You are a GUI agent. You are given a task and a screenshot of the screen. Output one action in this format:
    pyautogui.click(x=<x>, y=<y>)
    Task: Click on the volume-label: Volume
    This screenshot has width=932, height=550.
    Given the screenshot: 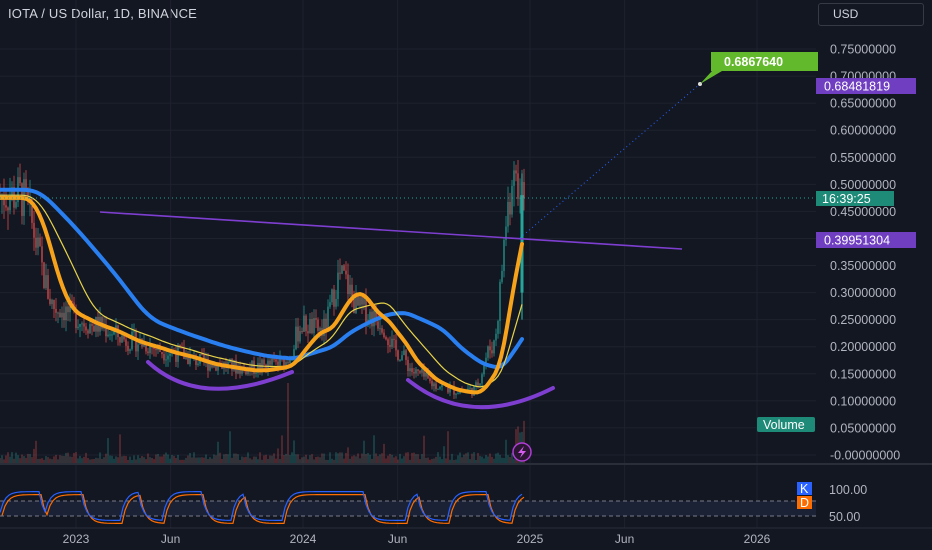 What is the action you would take?
    pyautogui.click(x=784, y=425)
    